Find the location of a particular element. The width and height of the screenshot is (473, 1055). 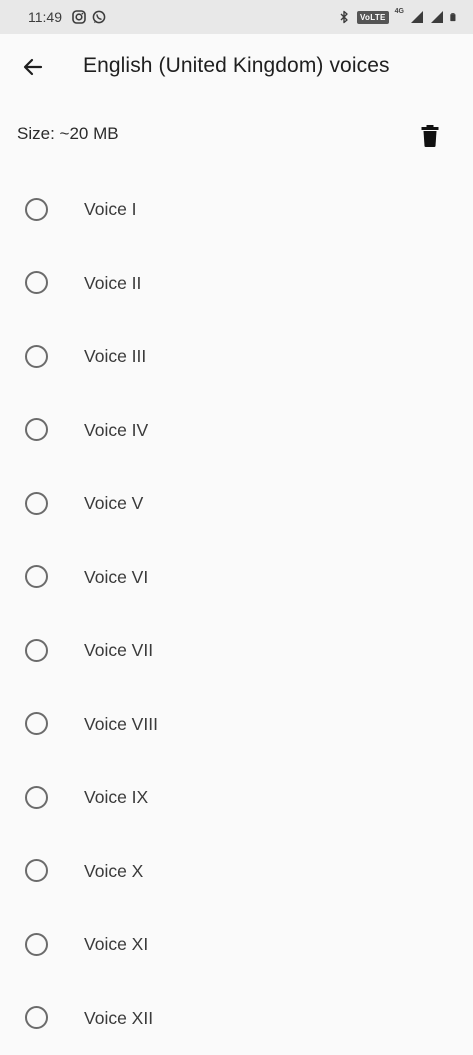

voice-label: Voice XI is located at coordinates (116, 944).